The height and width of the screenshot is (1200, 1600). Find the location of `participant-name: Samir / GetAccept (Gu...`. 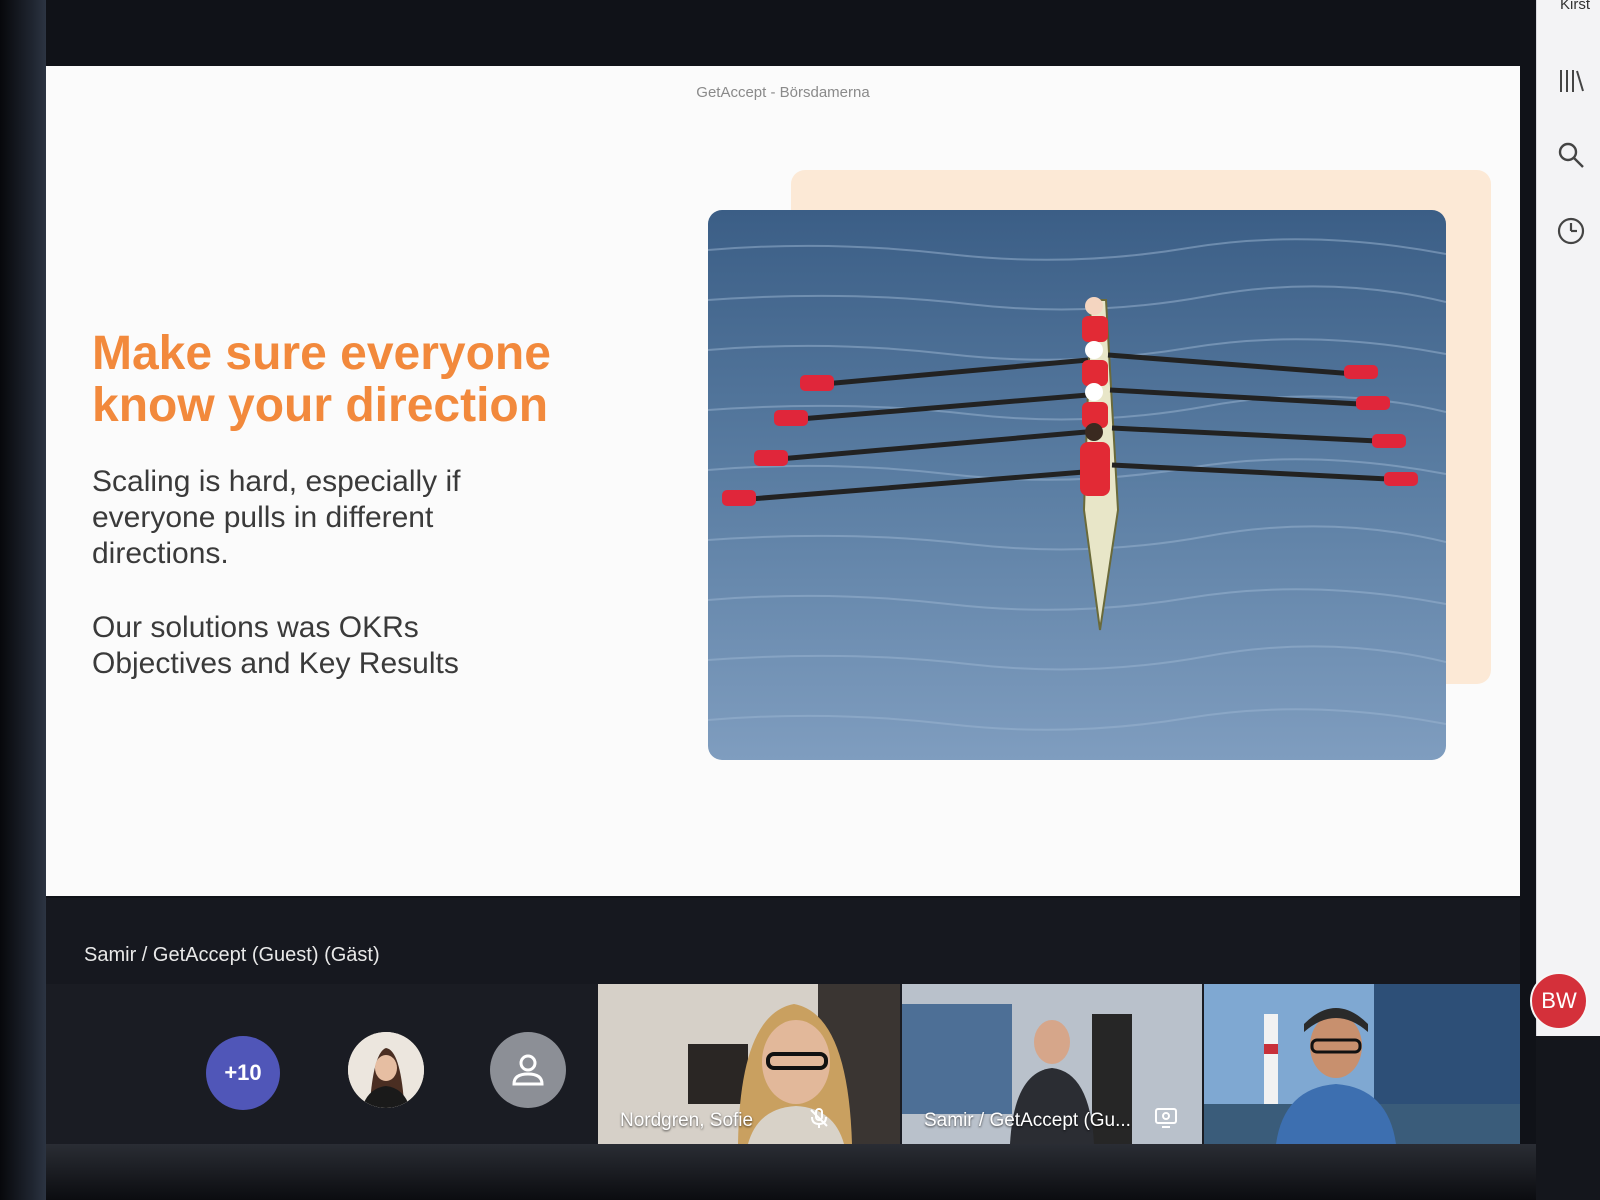

participant-name: Samir / GetAccept (Gu... is located at coordinates (1027, 1120).